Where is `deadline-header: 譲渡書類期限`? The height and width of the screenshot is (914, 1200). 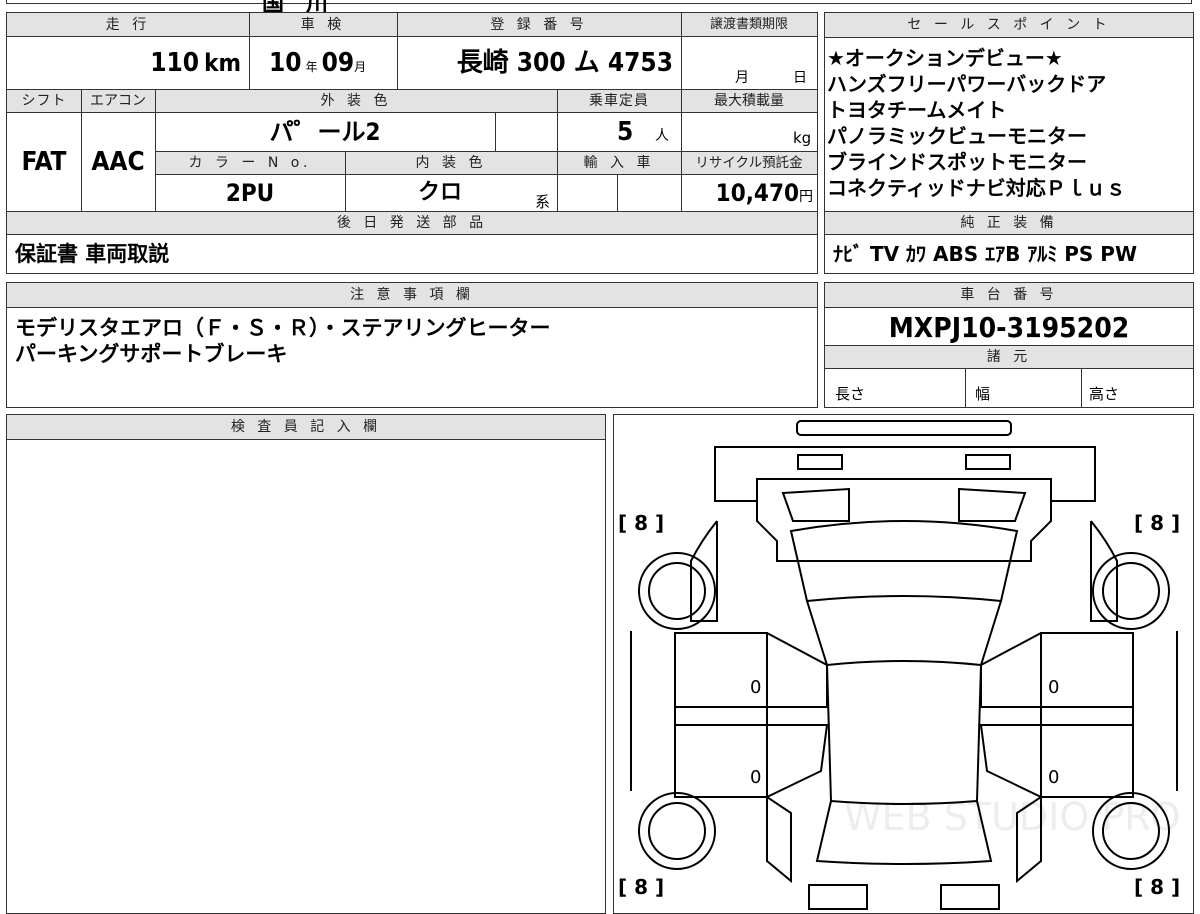 deadline-header: 譲渡書類期限 is located at coordinates (748, 24).